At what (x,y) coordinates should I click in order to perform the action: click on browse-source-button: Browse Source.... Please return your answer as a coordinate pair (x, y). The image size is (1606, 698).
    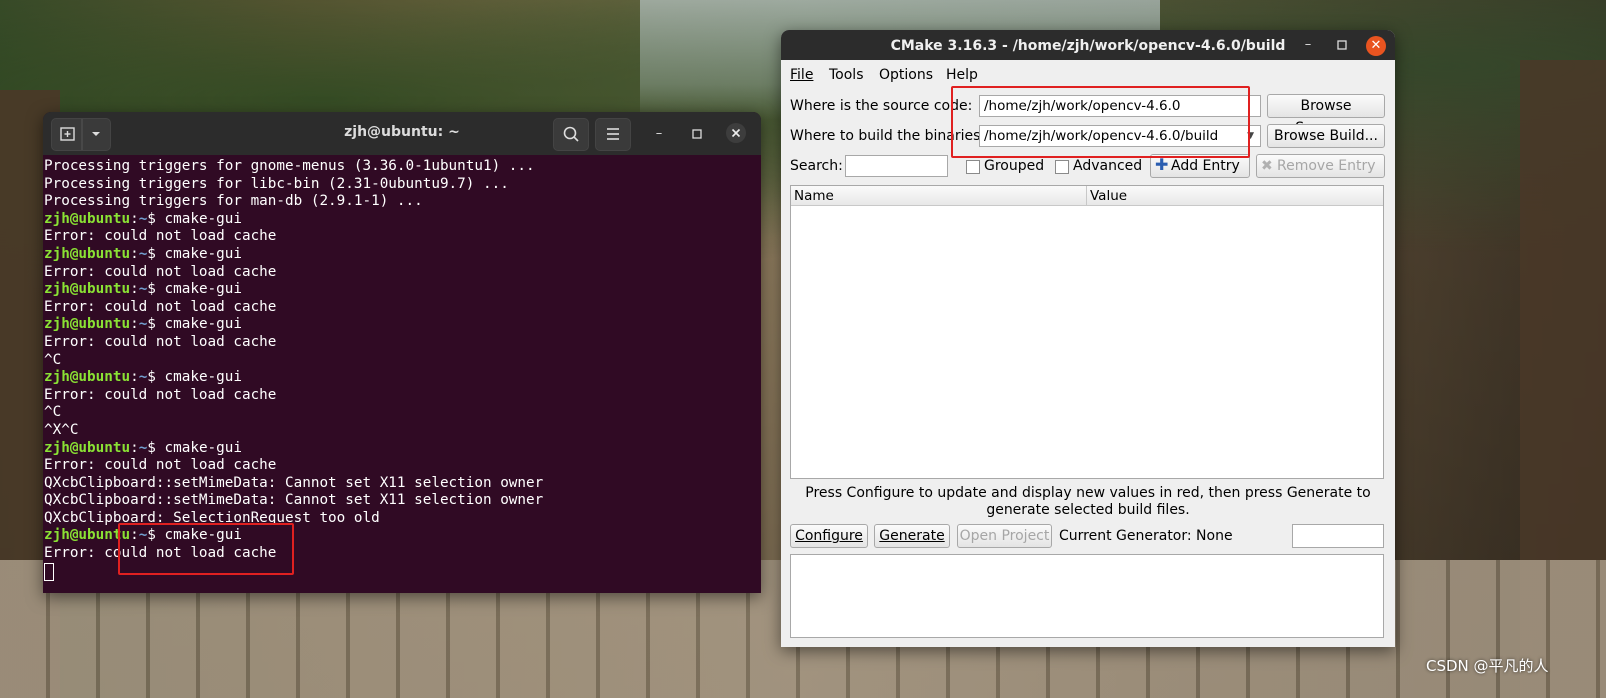
    Looking at the image, I should click on (1326, 115).